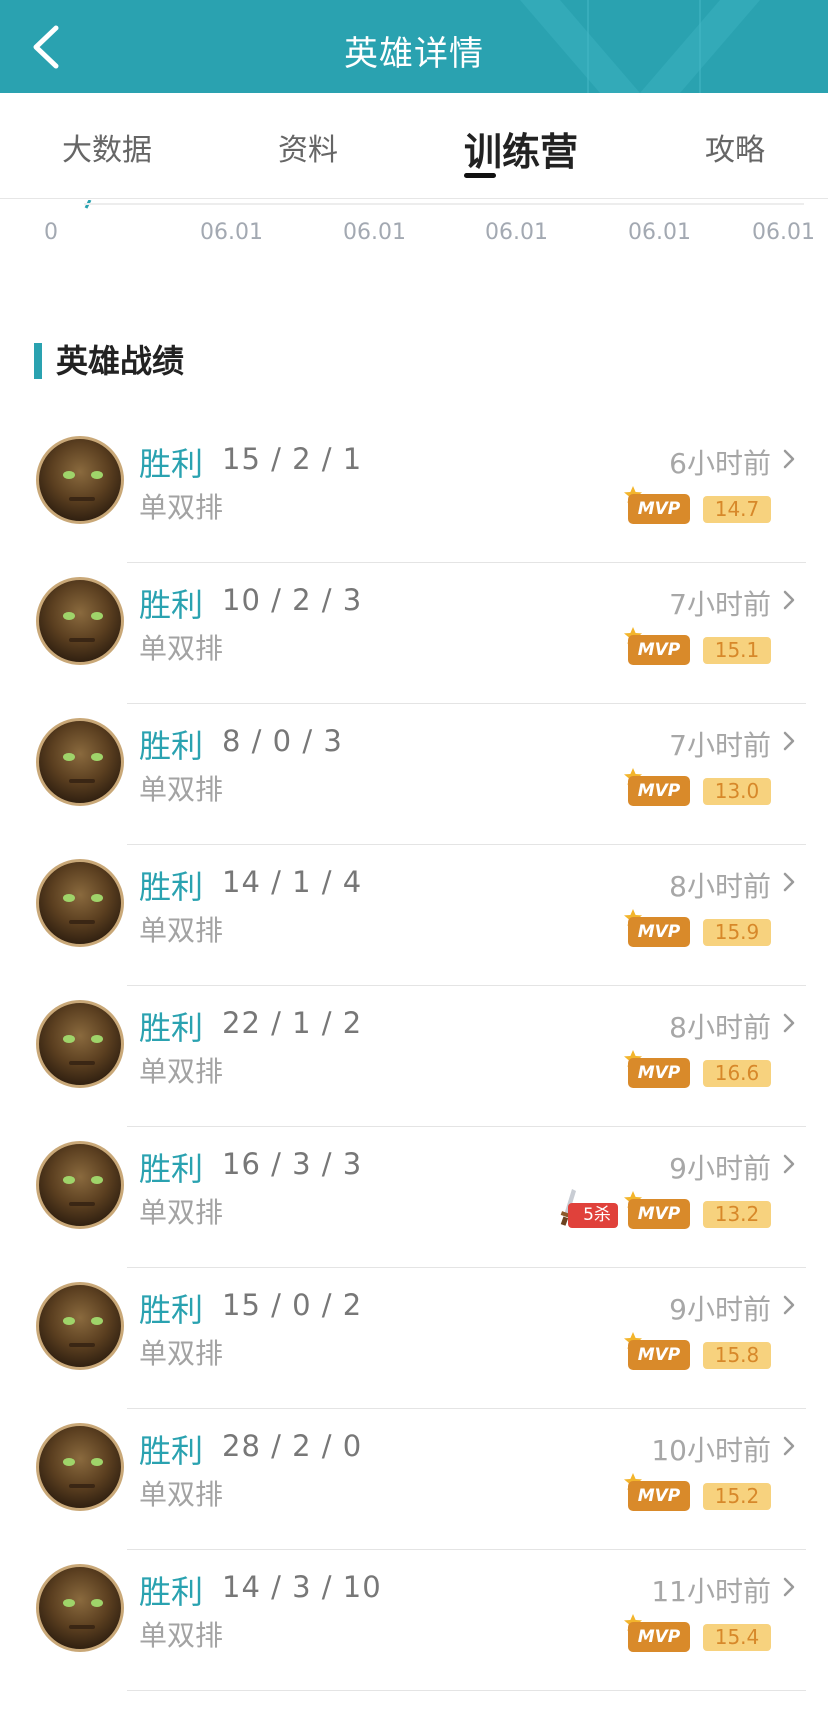  Describe the element at coordinates (711, 1591) in the screenshot. I see `match-time: 11小时前` at that location.